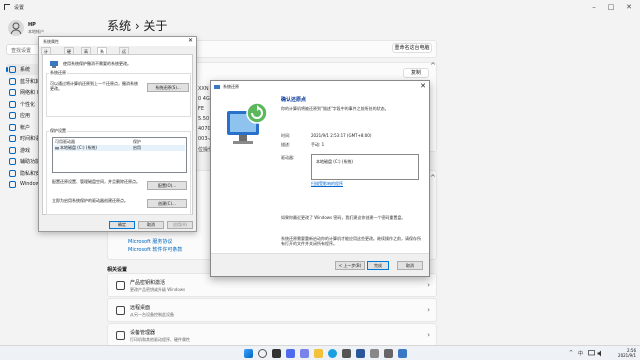 The height and width of the screenshot is (360, 640). I want to click on copy-button: 复制, so click(416, 73).